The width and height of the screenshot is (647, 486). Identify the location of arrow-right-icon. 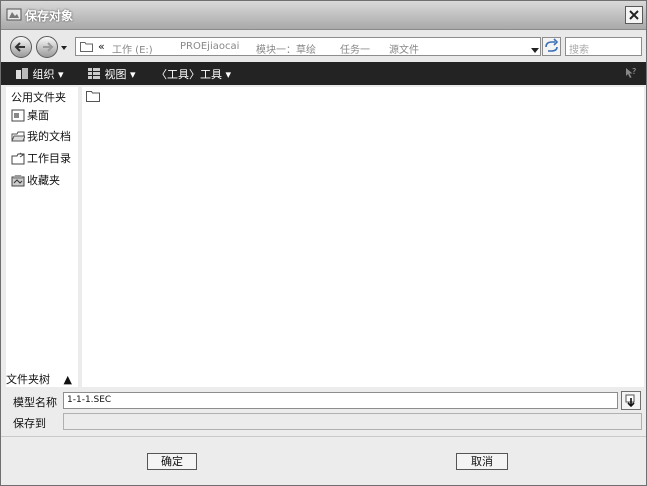
(48, 47).